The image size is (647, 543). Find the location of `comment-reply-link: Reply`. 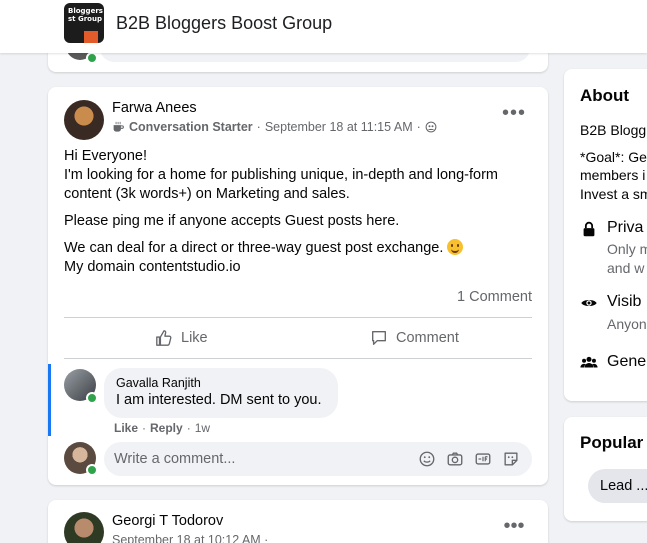

comment-reply-link: Reply is located at coordinates (166, 428).